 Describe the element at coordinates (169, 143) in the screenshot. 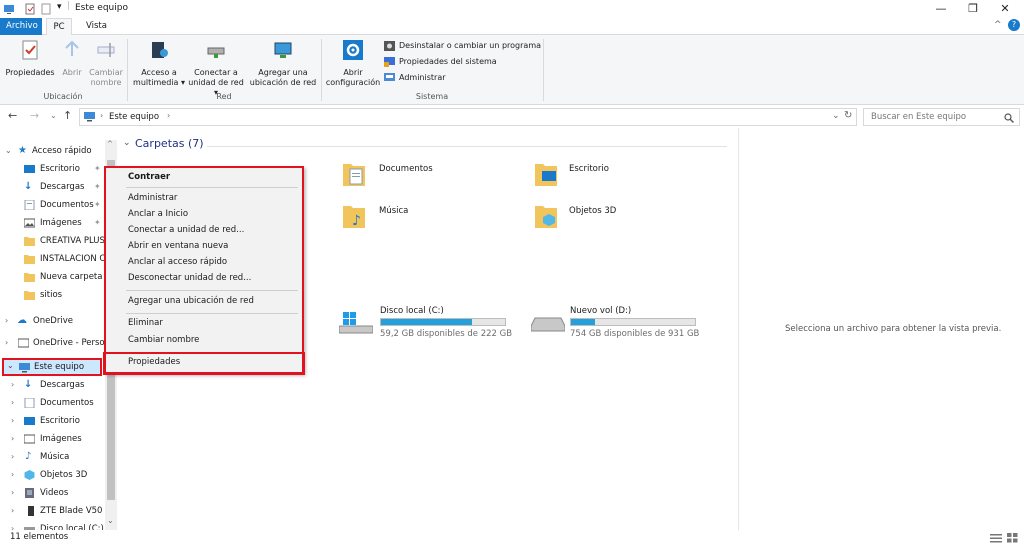

I see `carpetas-header: Carpetas (7)` at that location.